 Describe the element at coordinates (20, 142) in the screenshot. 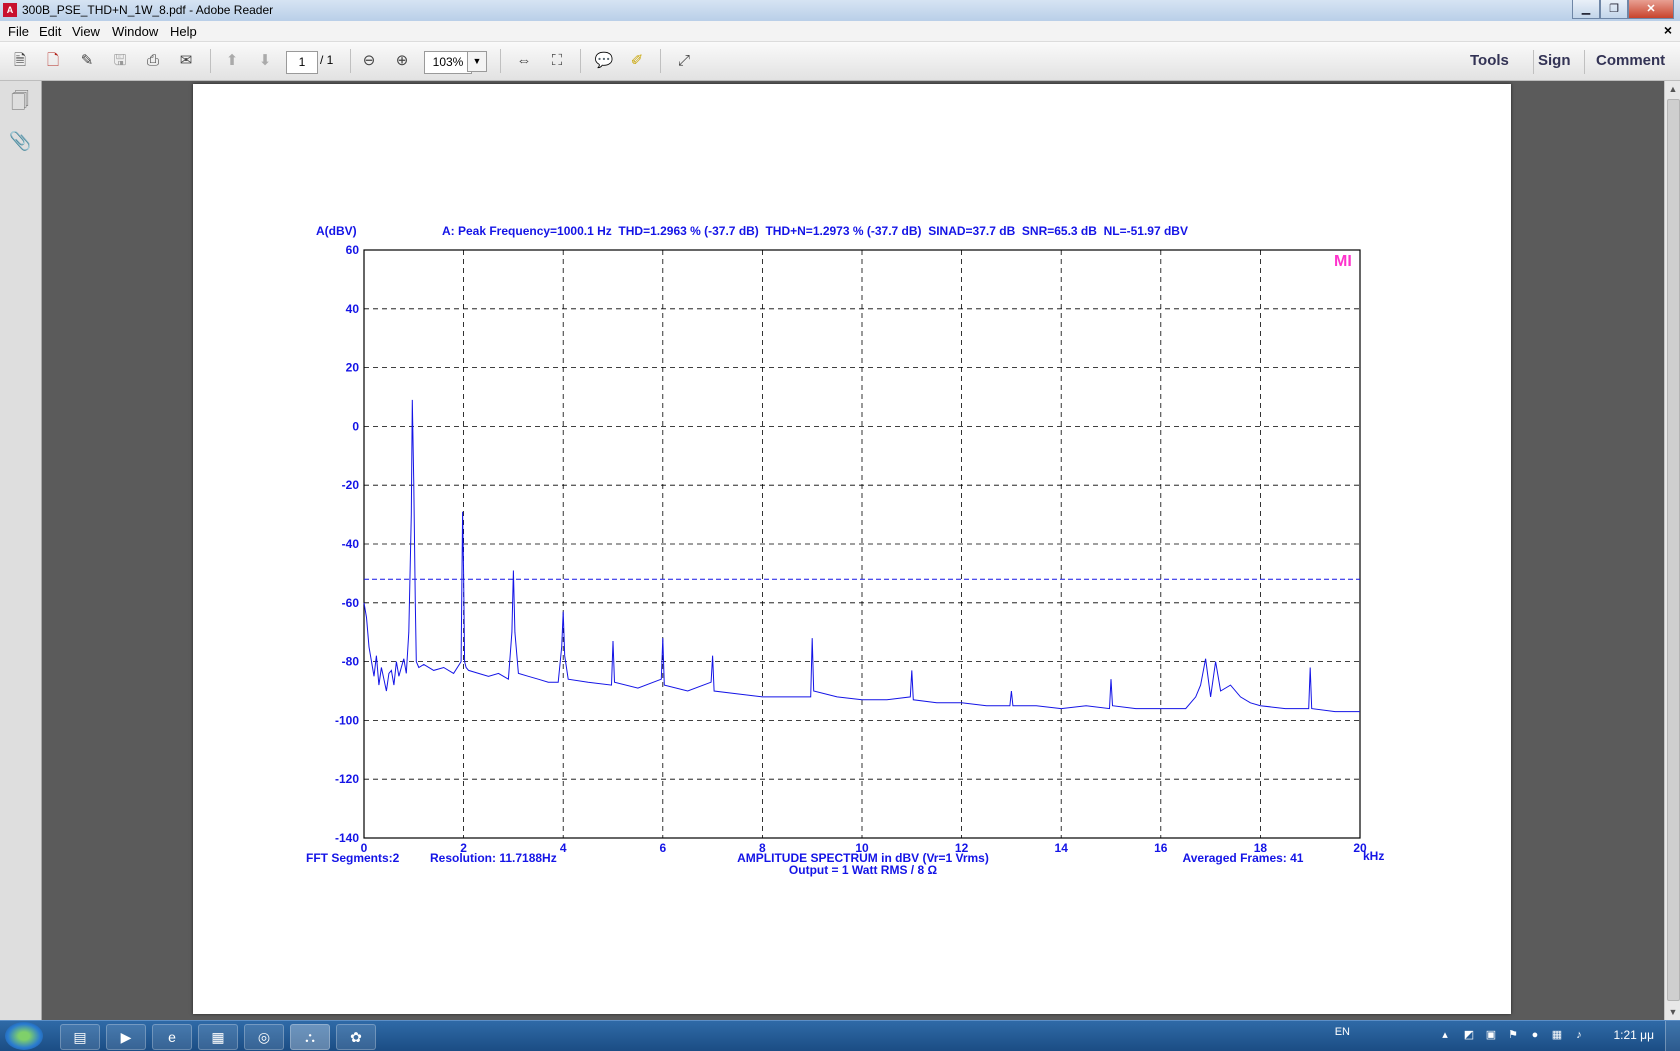

I see `attachments-icon: 📎` at that location.